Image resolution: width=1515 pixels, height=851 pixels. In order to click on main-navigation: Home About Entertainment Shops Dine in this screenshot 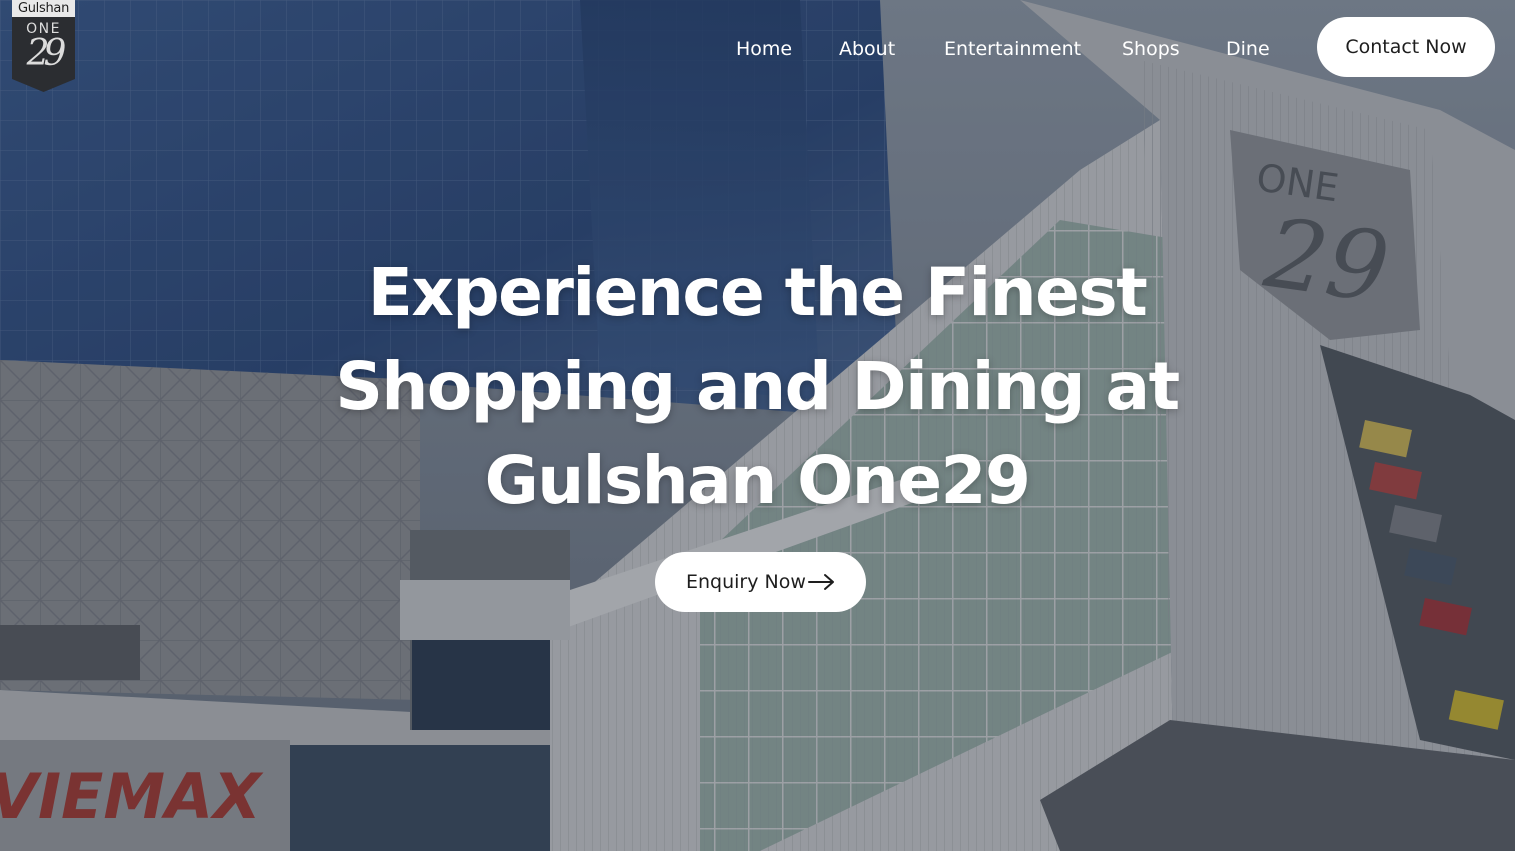, I will do `click(757, 49)`.